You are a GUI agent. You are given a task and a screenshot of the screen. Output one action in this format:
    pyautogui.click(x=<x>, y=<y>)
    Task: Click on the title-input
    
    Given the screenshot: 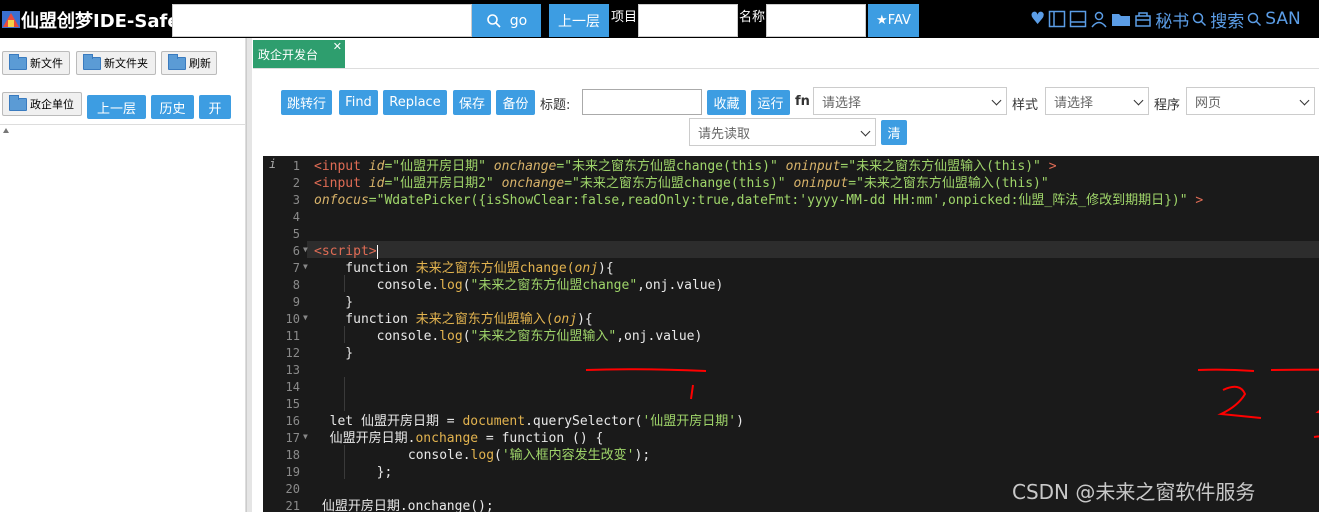 What is the action you would take?
    pyautogui.click(x=642, y=102)
    